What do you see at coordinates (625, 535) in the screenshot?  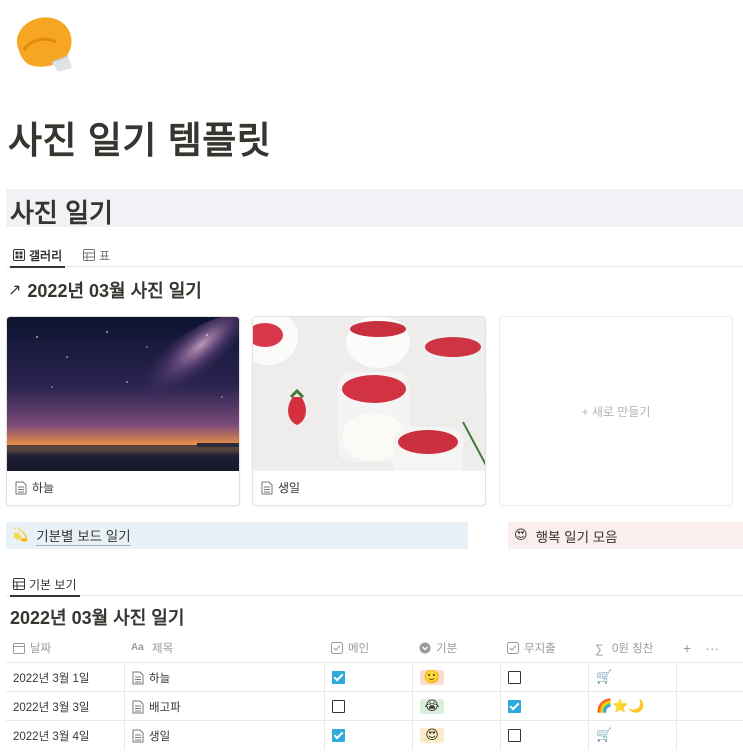 I see `callout-happy-collection: 😍 행복 일기 모음` at bounding box center [625, 535].